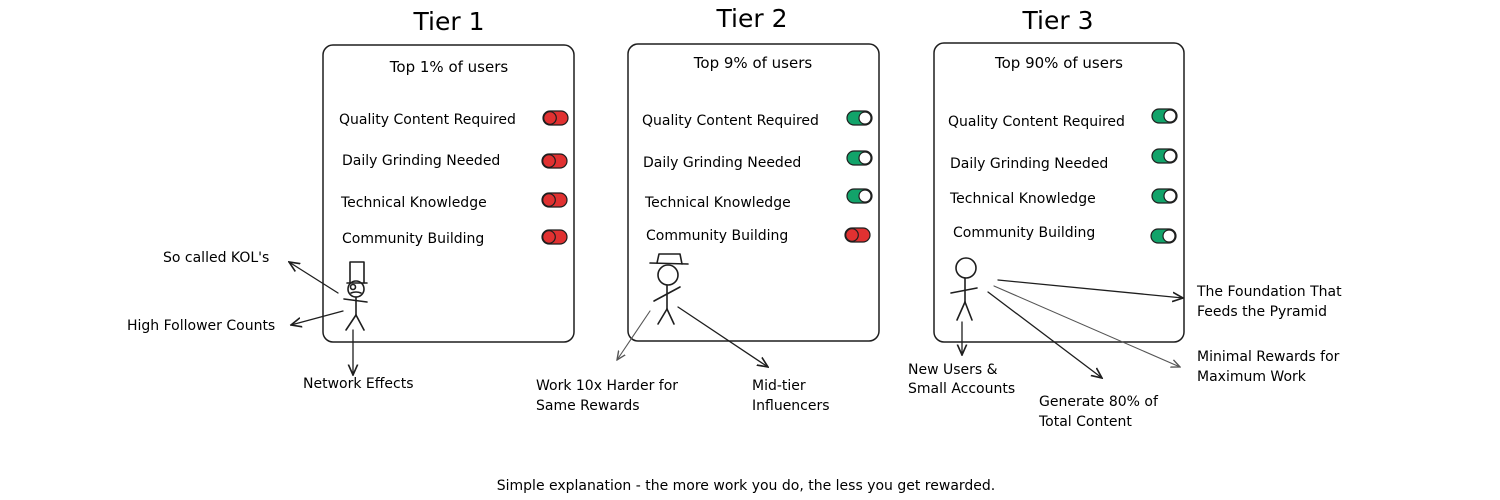  Describe the element at coordinates (753, 63) in the screenshot. I see `tier-2-subtitle: Top 9% of users` at that location.